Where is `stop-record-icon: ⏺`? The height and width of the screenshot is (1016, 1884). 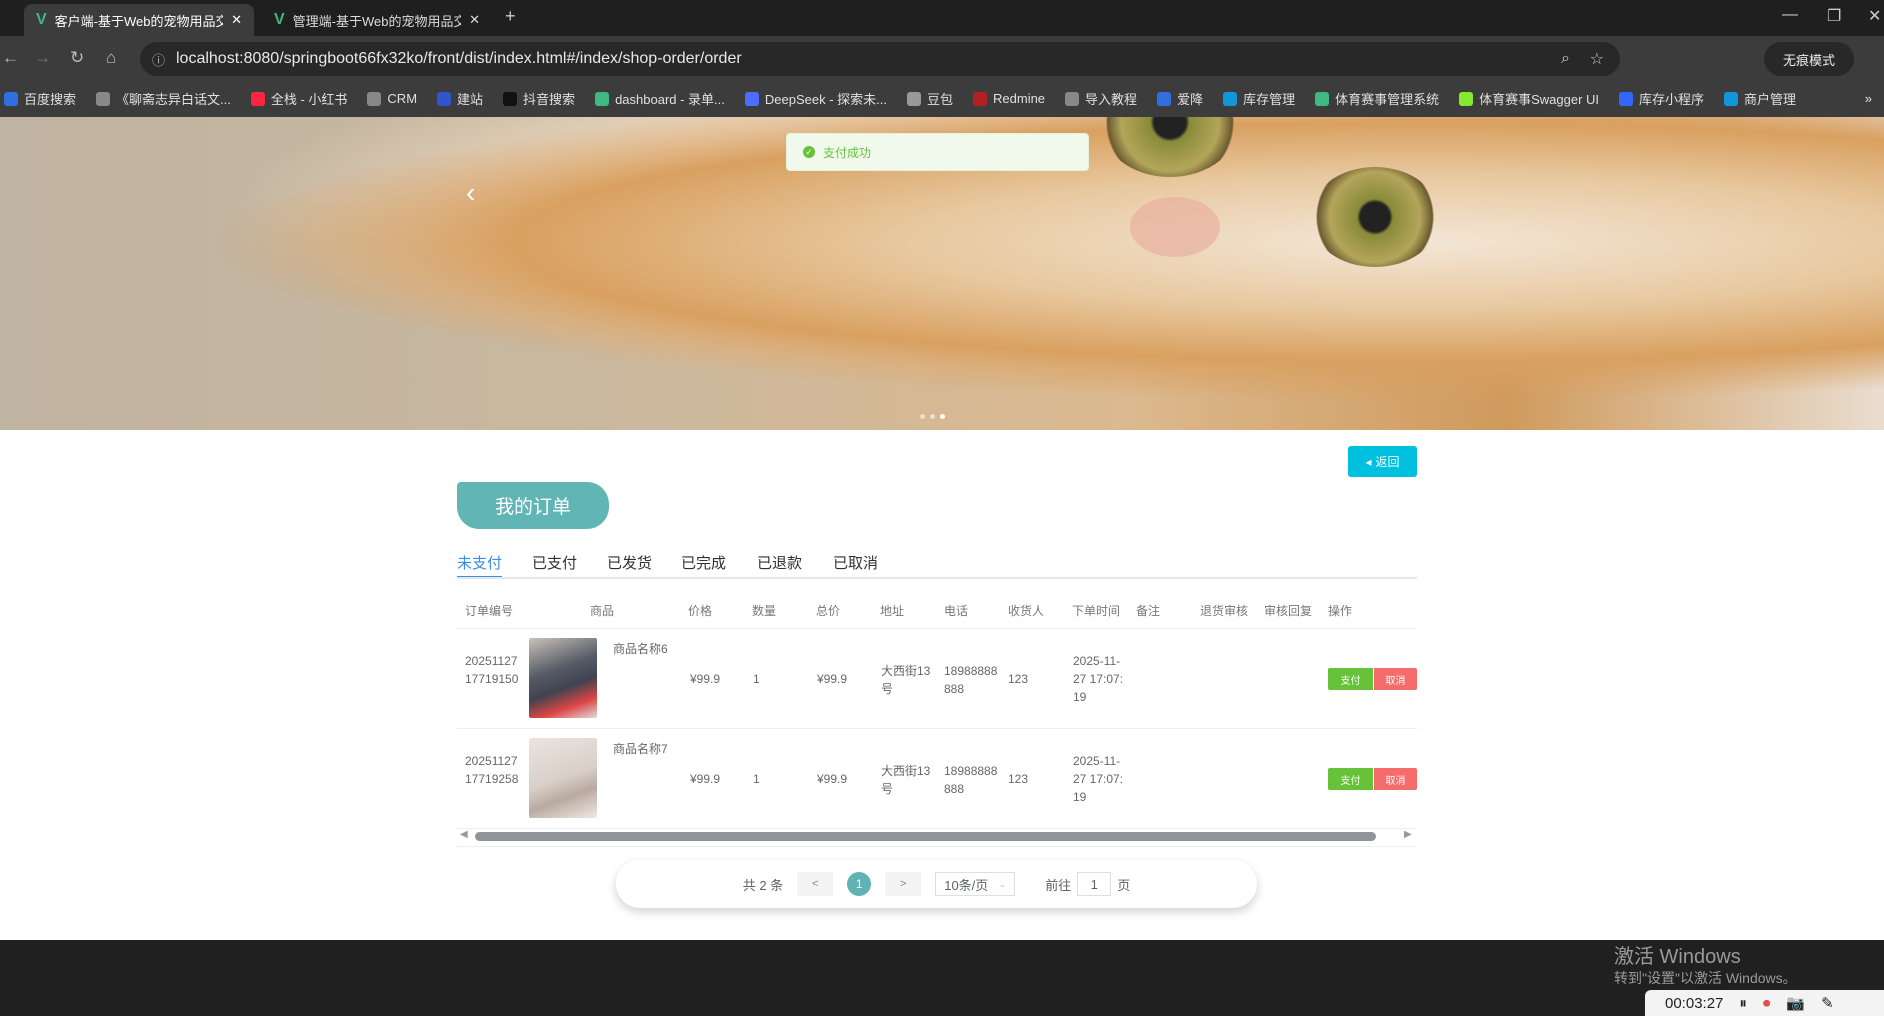 stop-record-icon: ⏺ is located at coordinates (1767, 1003).